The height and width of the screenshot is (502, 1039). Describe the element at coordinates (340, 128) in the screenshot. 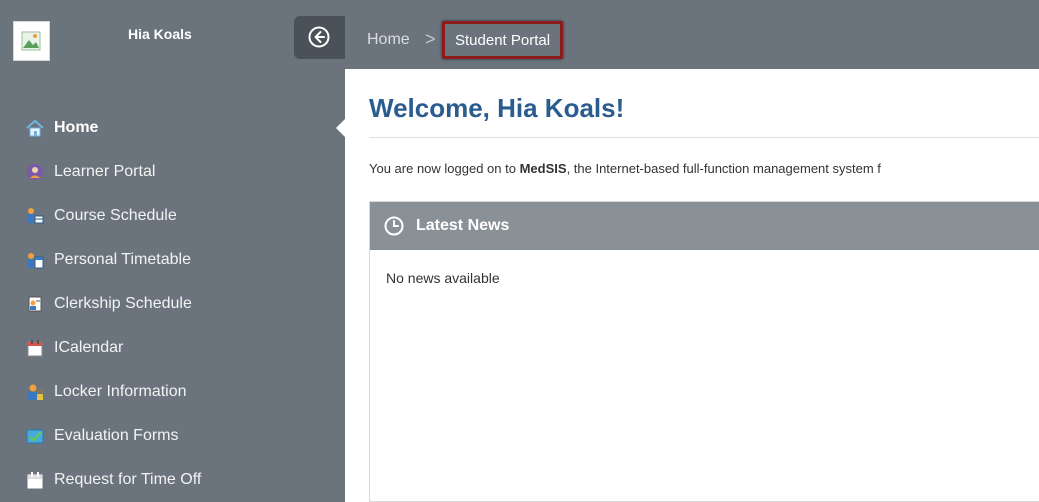

I see `active-pointer` at that location.